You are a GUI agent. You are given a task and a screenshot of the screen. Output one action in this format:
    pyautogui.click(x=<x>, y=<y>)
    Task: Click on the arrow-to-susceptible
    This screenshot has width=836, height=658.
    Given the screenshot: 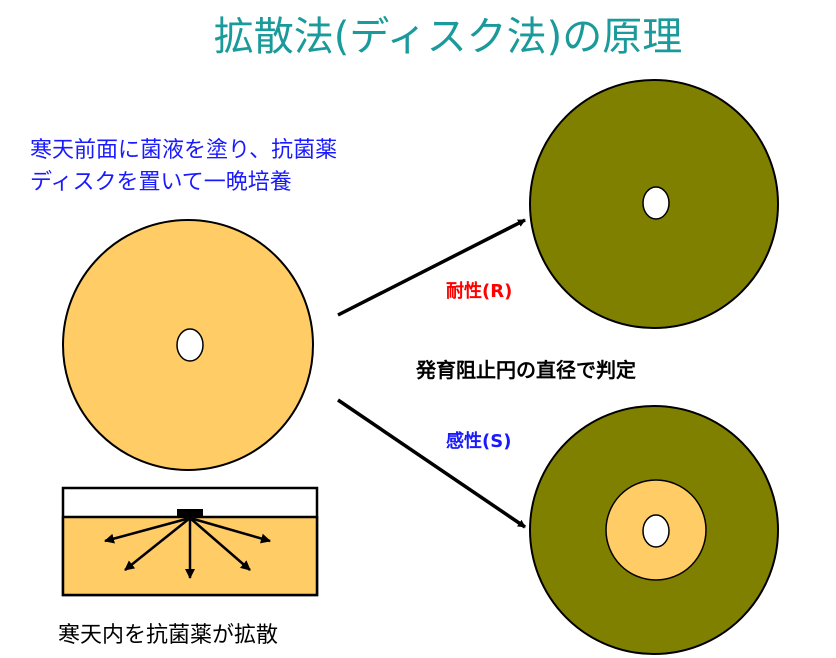 What is the action you would take?
    pyautogui.click(x=431, y=463)
    